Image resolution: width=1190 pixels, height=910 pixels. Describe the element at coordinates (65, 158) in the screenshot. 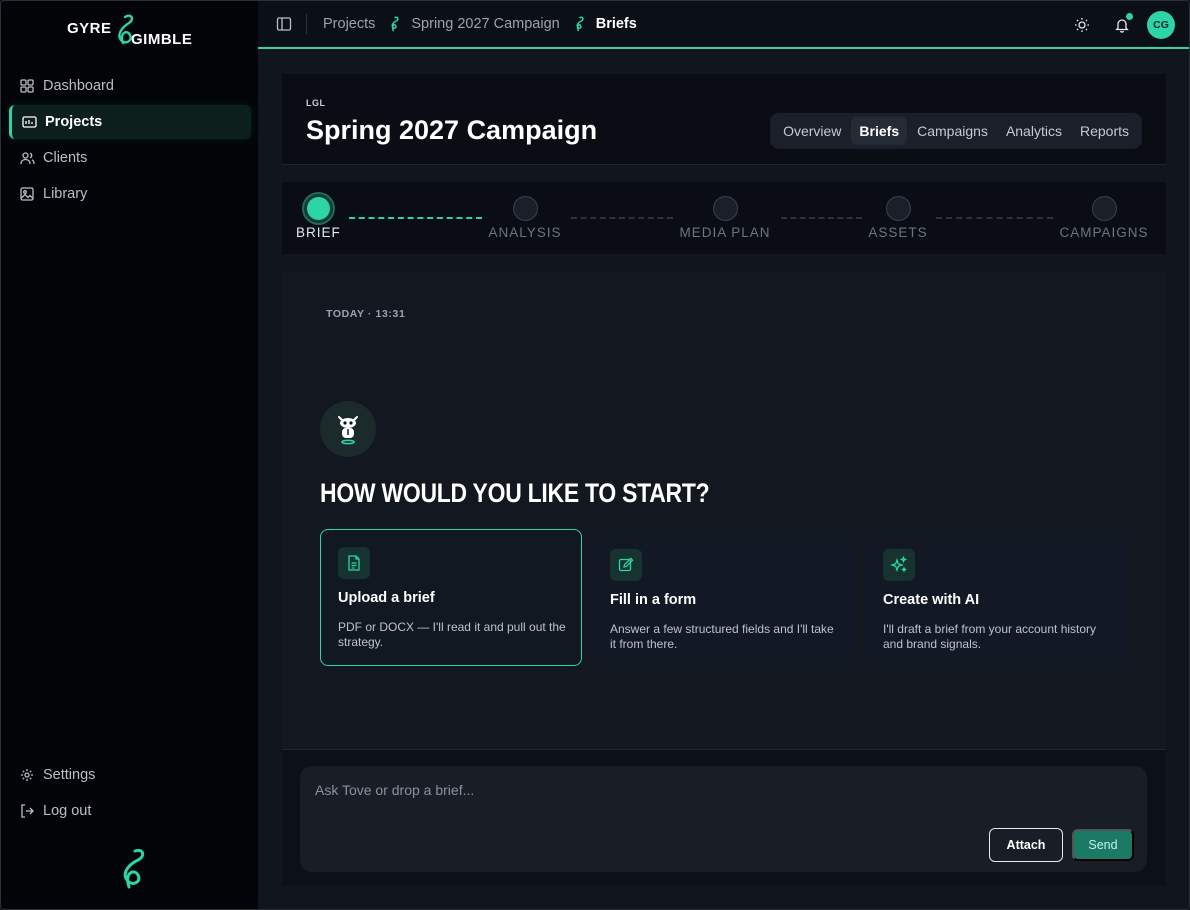

I see `sidebar-item-label: Clients` at that location.